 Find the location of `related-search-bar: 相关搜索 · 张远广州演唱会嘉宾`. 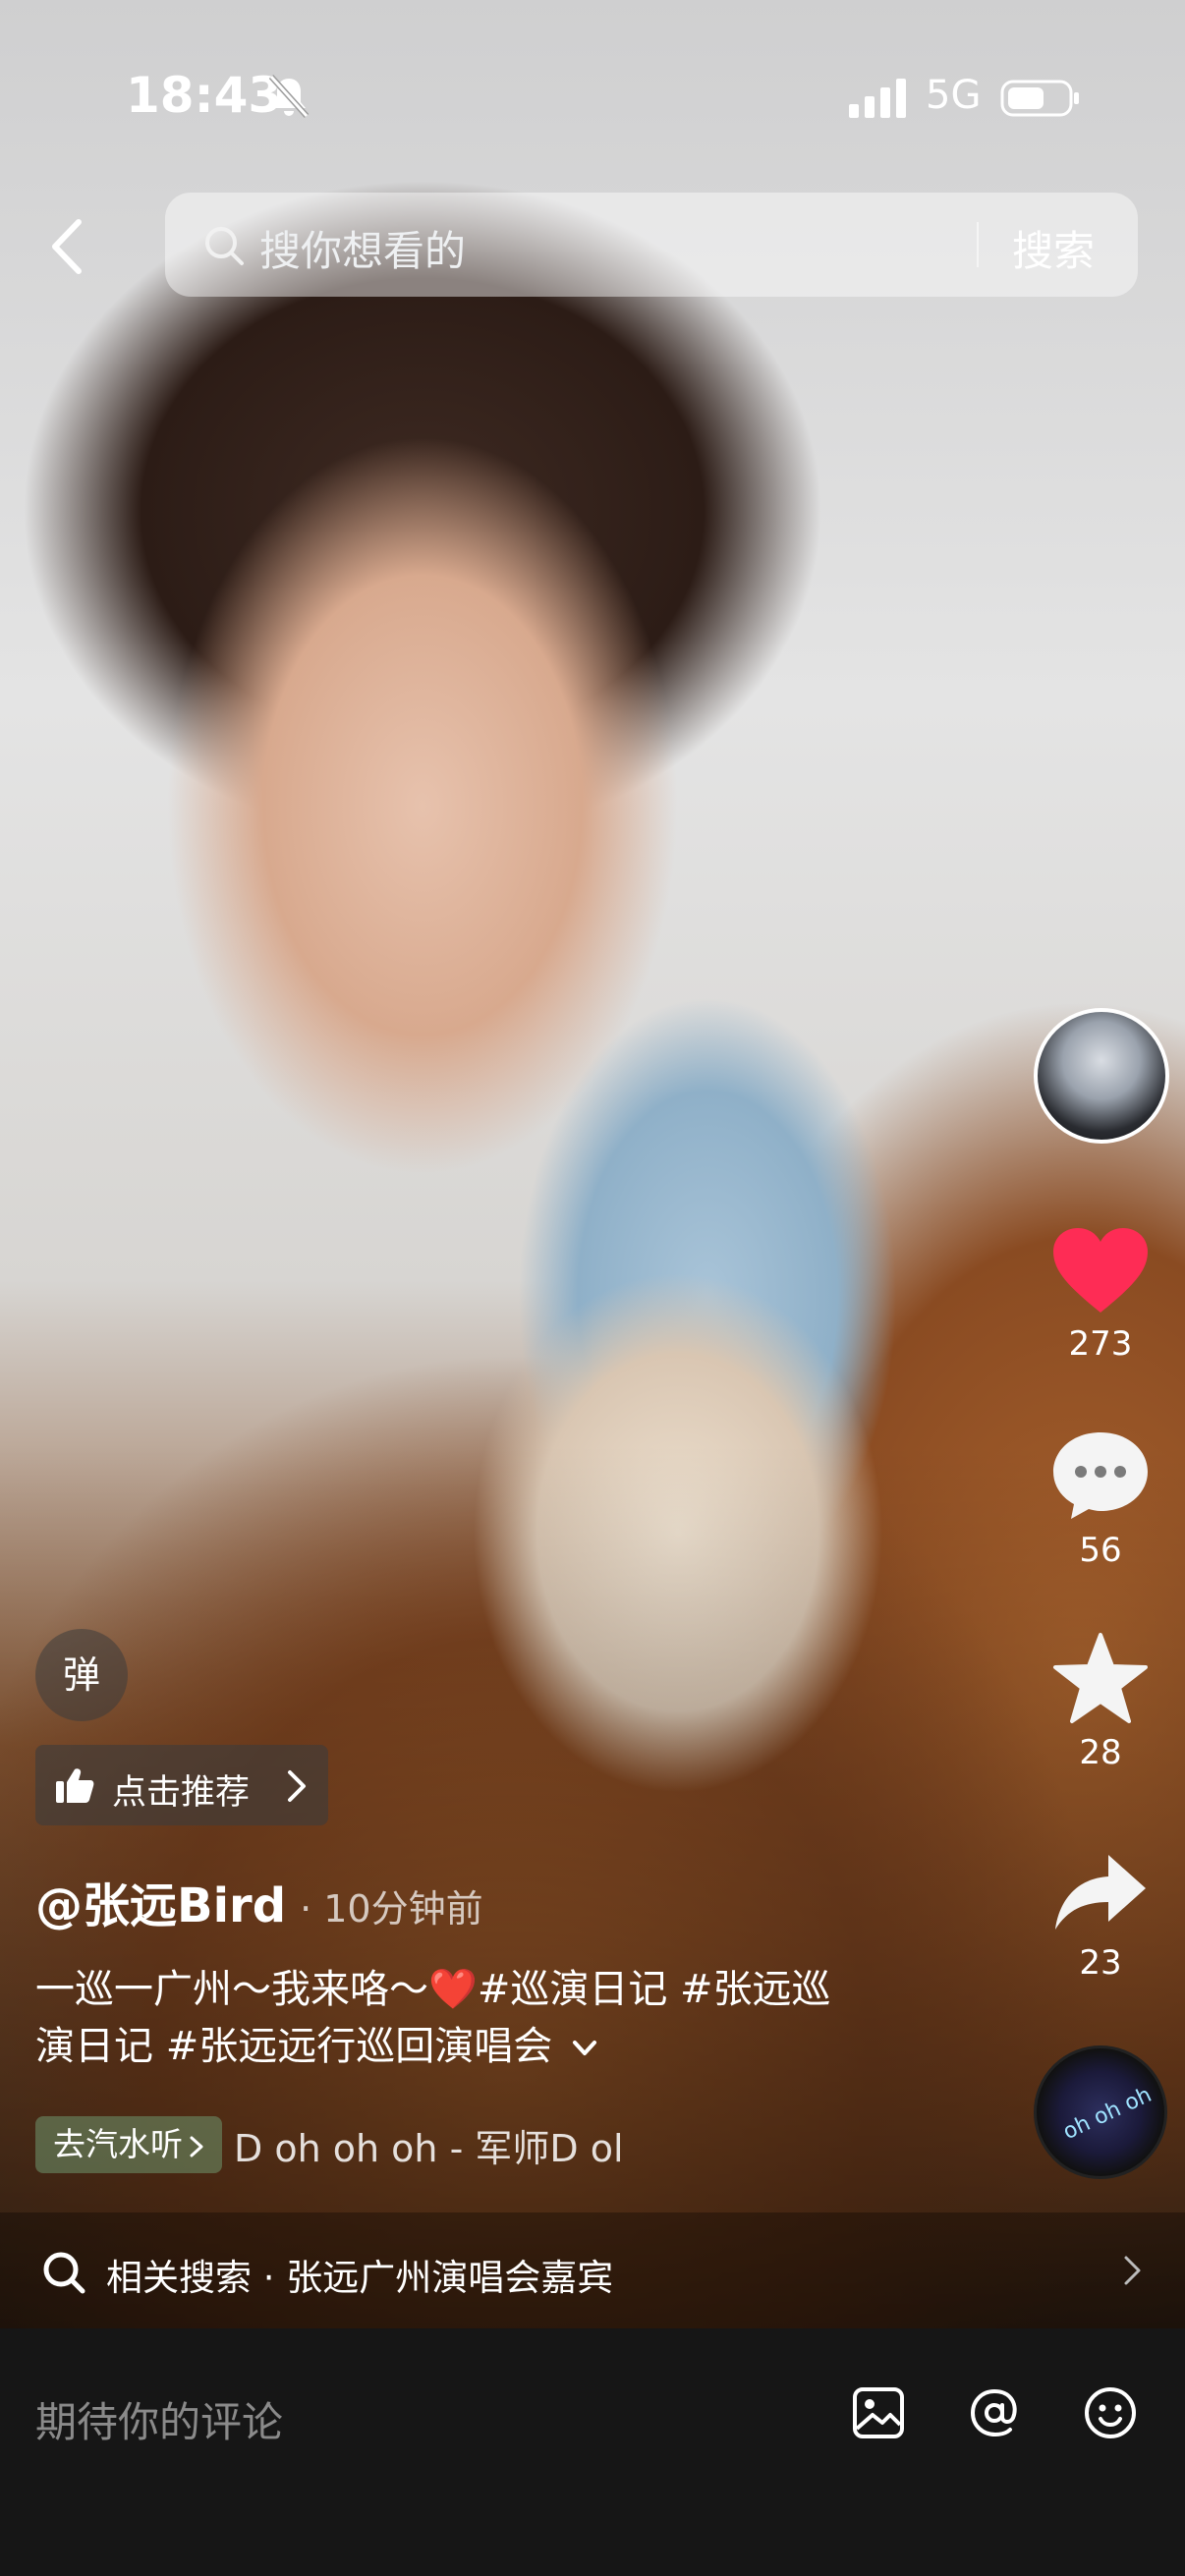

related-search-bar: 相关搜索 · 张远广州演唱会嘉宾 is located at coordinates (592, 2270).